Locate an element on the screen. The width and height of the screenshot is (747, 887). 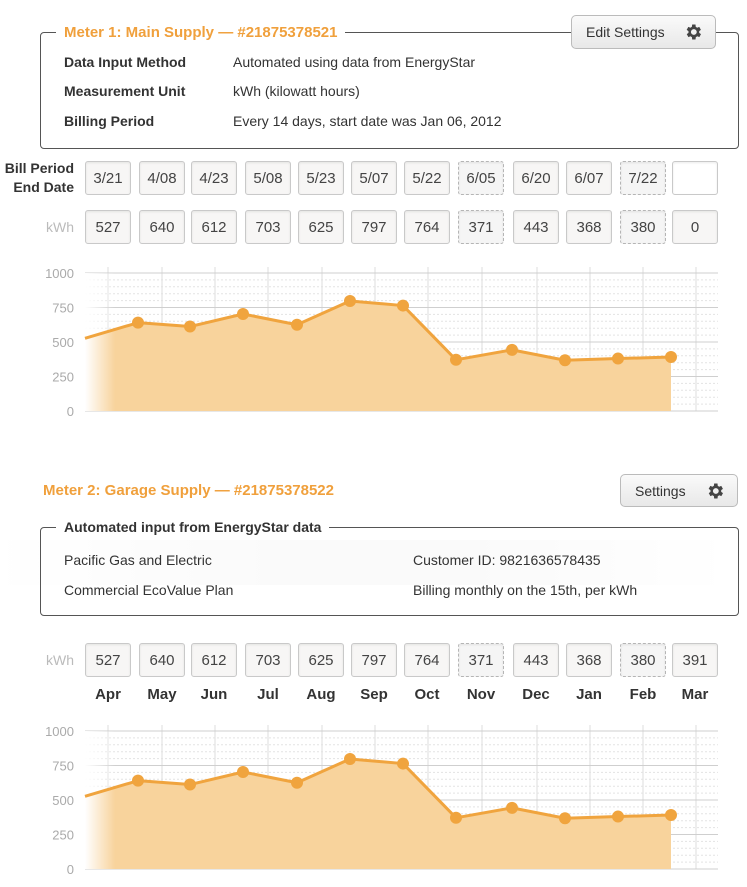
edit-settings-button: Edit Settings is located at coordinates (643, 32).